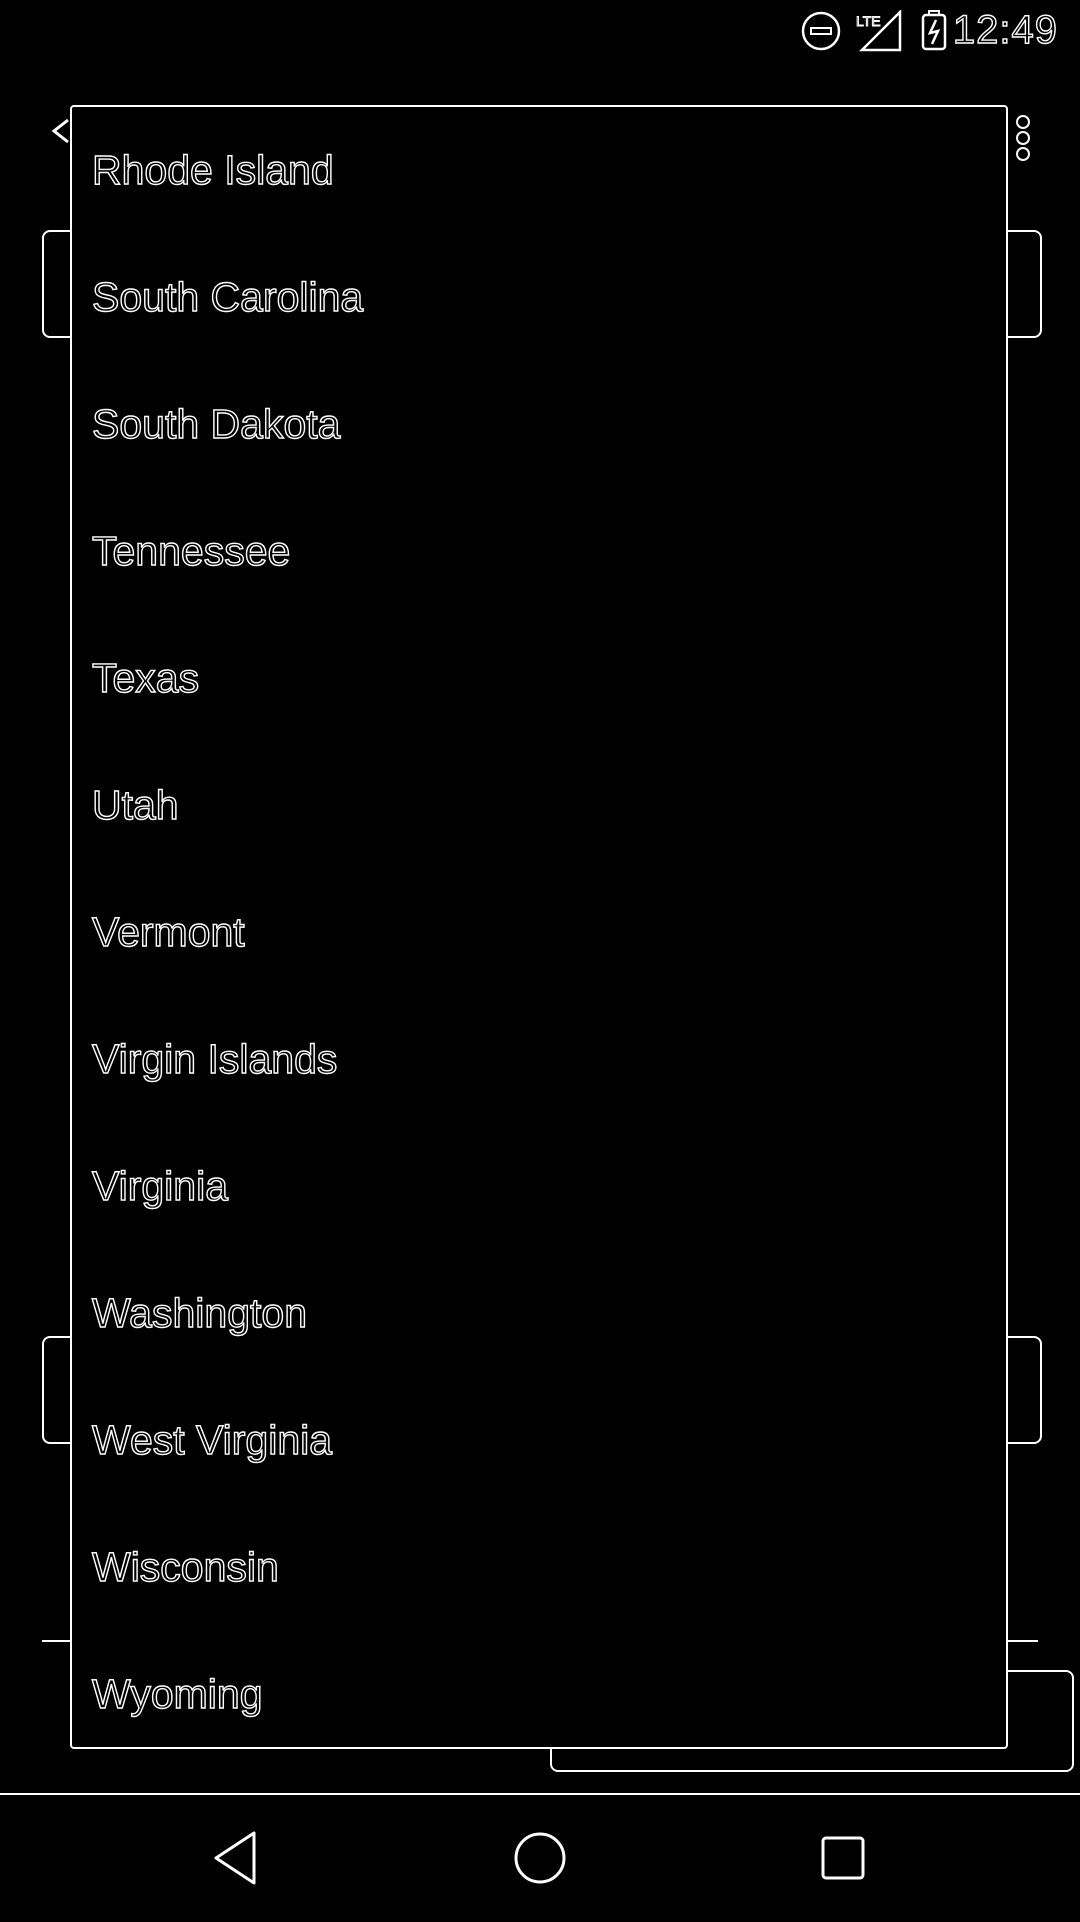 The width and height of the screenshot is (1080, 1922). Describe the element at coordinates (934, 30) in the screenshot. I see `battery-charging-icon` at that location.